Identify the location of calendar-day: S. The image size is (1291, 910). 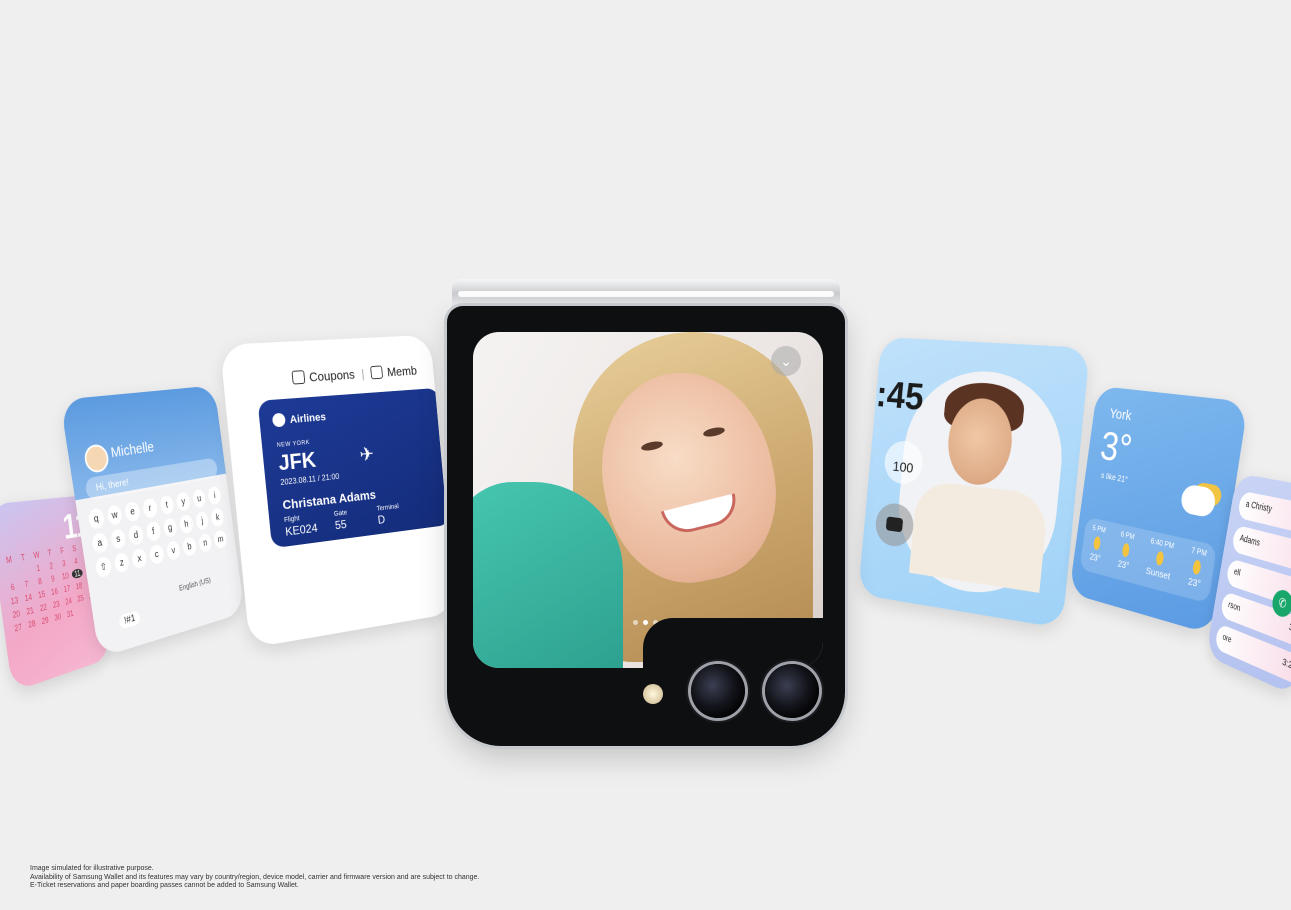
(74, 548).